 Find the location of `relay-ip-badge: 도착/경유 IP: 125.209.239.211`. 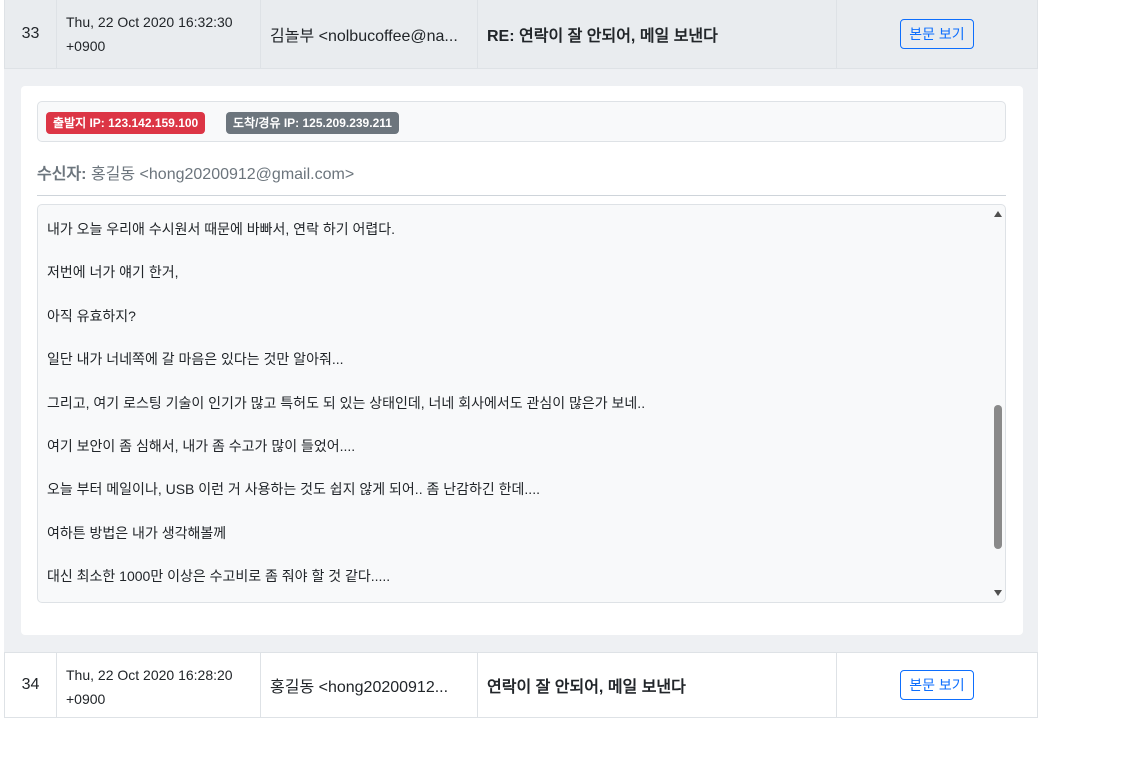

relay-ip-badge: 도착/경유 IP: 125.209.239.211 is located at coordinates (312, 123).